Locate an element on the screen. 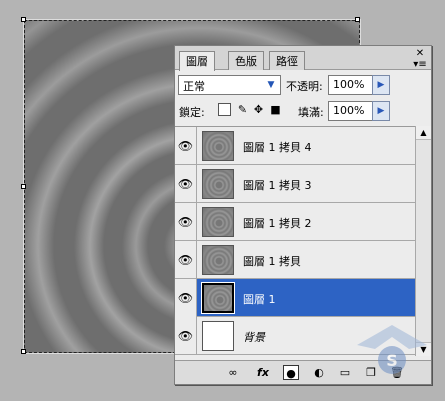 The height and width of the screenshot is (401, 445). lock-label: 鎖定: is located at coordinates (192, 112).